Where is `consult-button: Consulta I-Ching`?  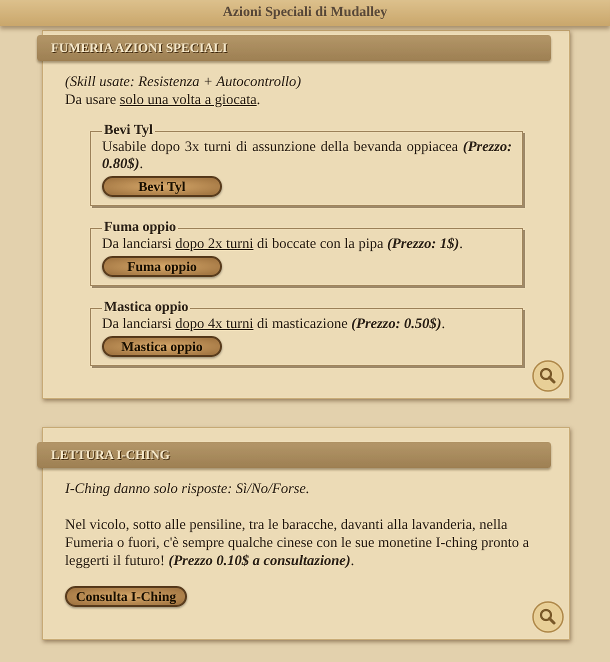 consult-button: Consulta I-Ching is located at coordinates (126, 596).